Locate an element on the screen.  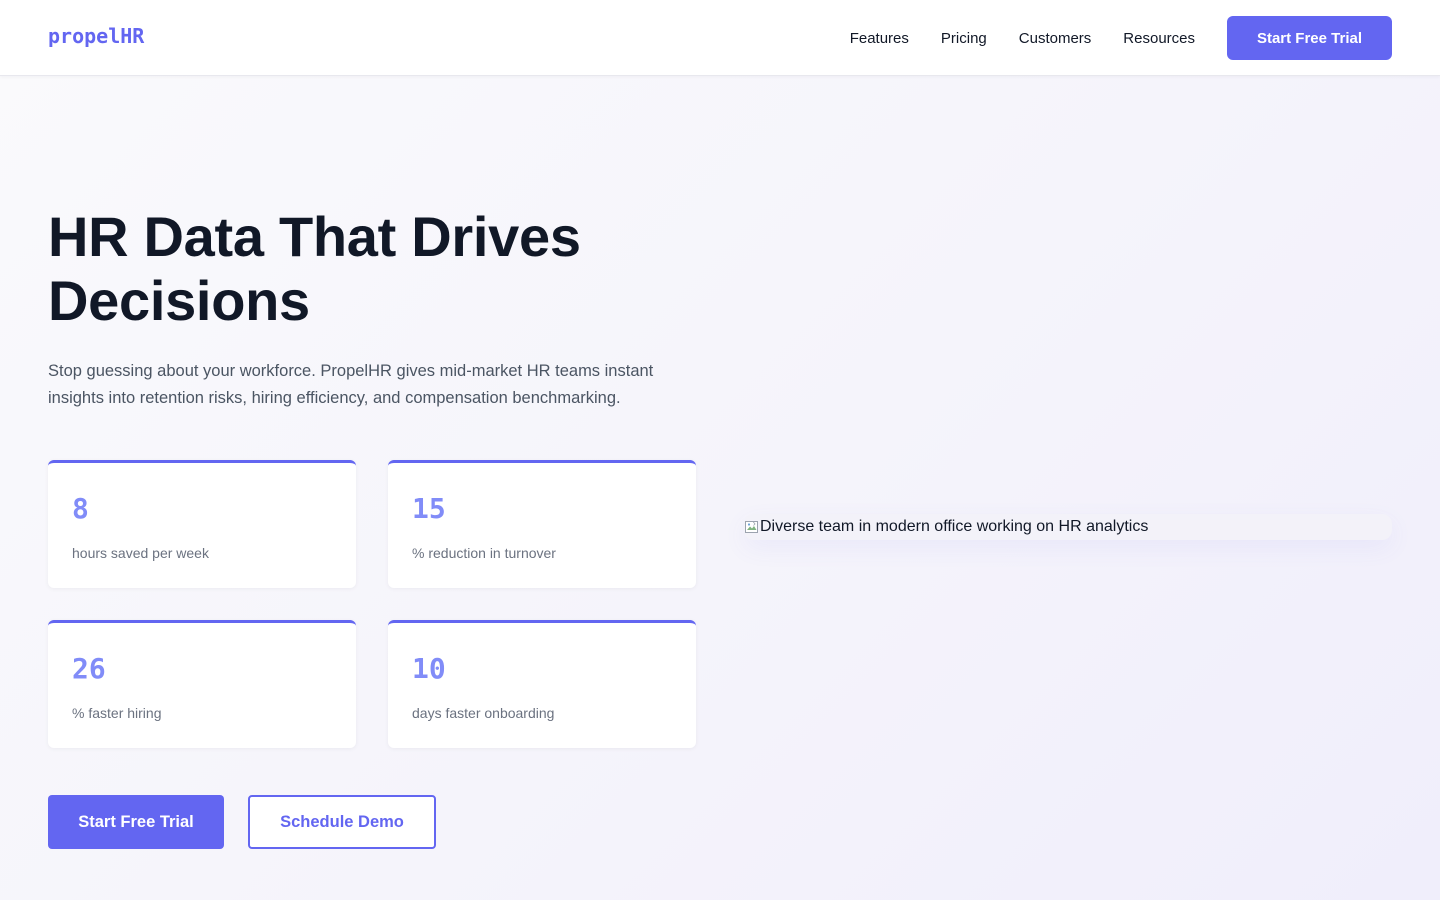
nav-link-features: Features is located at coordinates (879, 38).